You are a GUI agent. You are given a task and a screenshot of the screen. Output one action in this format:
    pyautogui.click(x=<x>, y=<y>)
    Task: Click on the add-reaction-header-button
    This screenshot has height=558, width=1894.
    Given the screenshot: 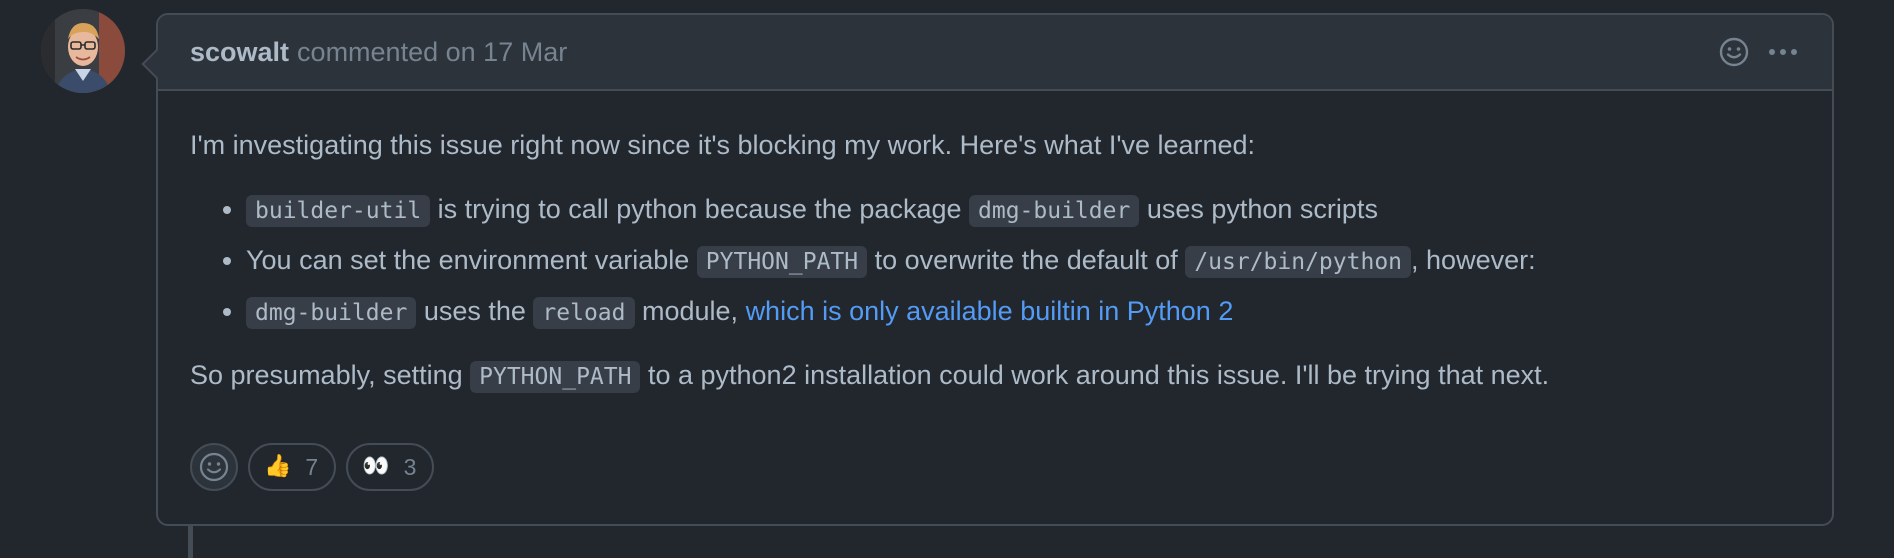 What is the action you would take?
    pyautogui.click(x=1734, y=52)
    